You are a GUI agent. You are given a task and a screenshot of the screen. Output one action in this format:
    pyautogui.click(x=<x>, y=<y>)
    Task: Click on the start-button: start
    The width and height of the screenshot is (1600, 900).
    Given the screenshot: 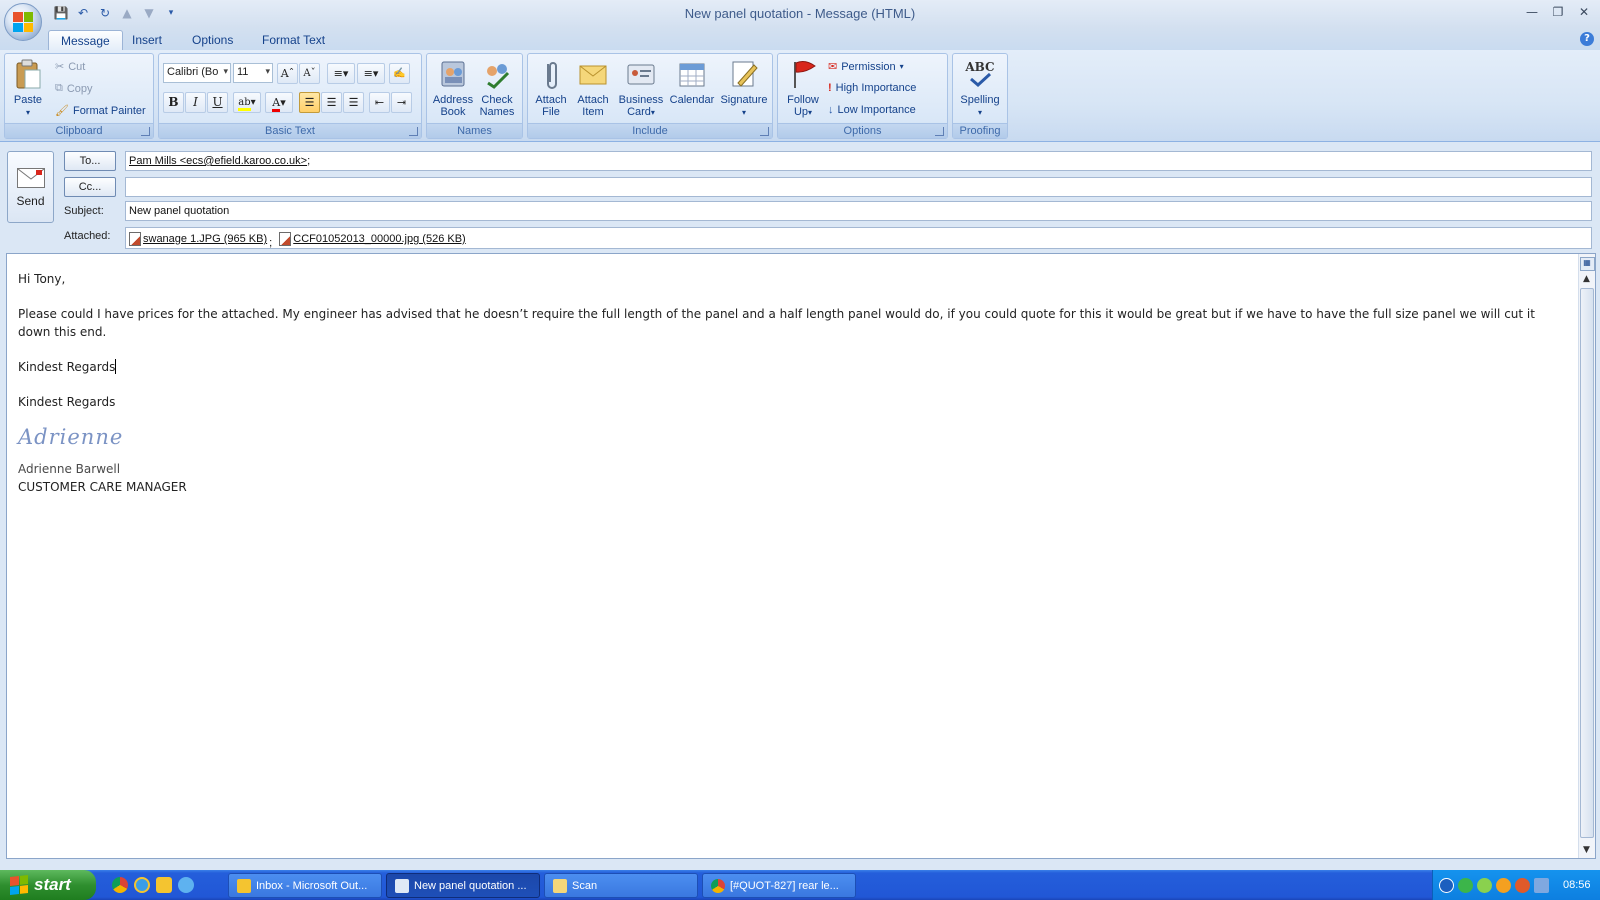 What is the action you would take?
    pyautogui.click(x=48, y=885)
    